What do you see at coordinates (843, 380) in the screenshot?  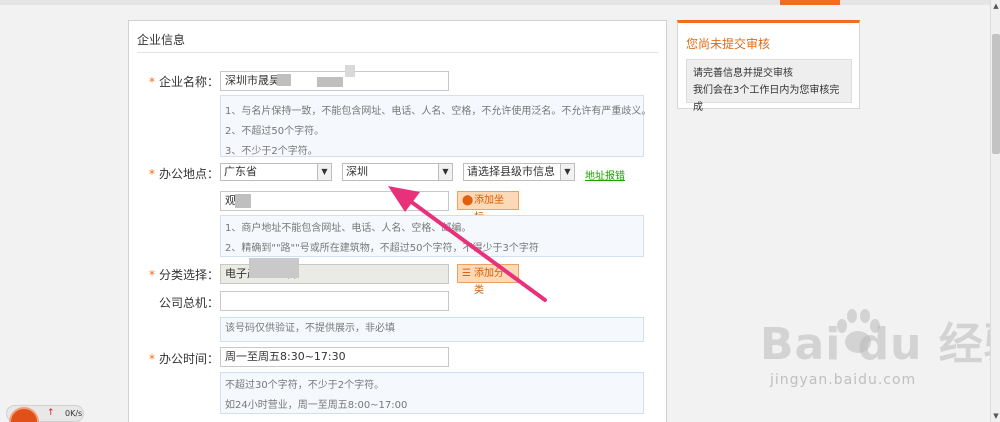 I see `watermark-url: jingyan.baidu.com` at bounding box center [843, 380].